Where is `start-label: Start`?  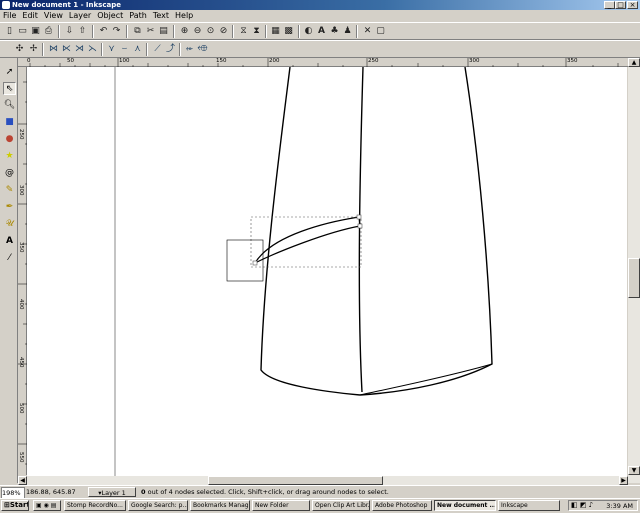
start-label: Start is located at coordinates (19, 505).